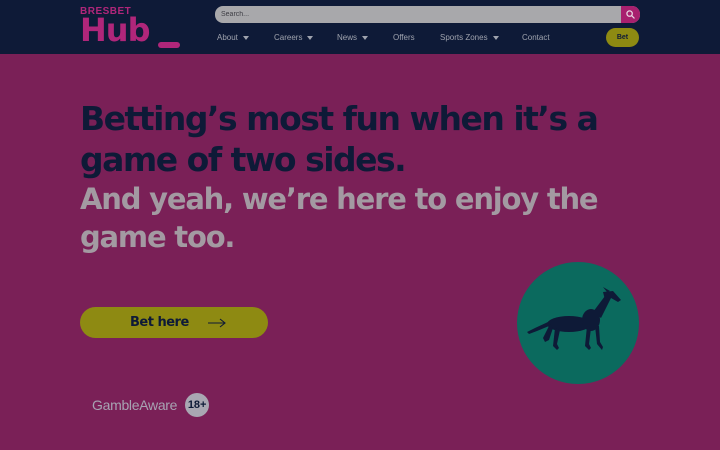 The width and height of the screenshot is (720, 450). I want to click on nav-sports-zones-label: Sports Zones, so click(464, 37).